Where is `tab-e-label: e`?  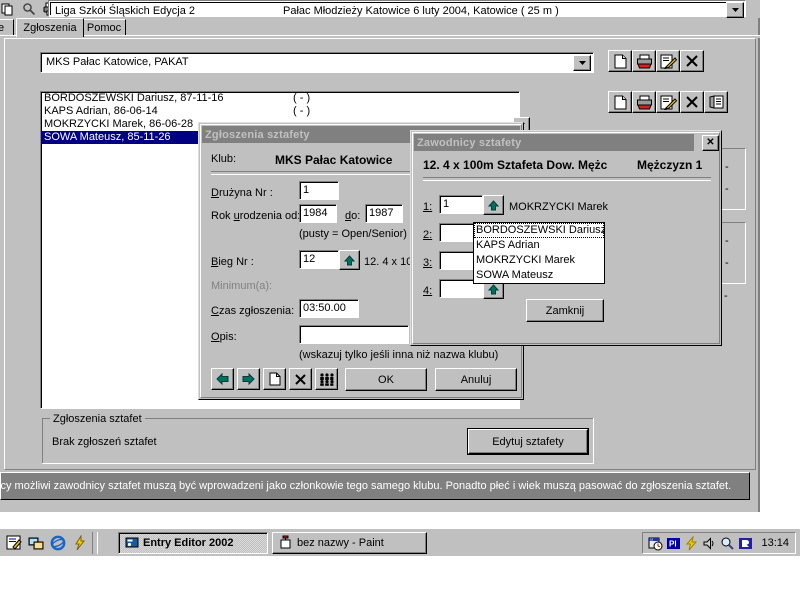 tab-e-label: e is located at coordinates (2, 28).